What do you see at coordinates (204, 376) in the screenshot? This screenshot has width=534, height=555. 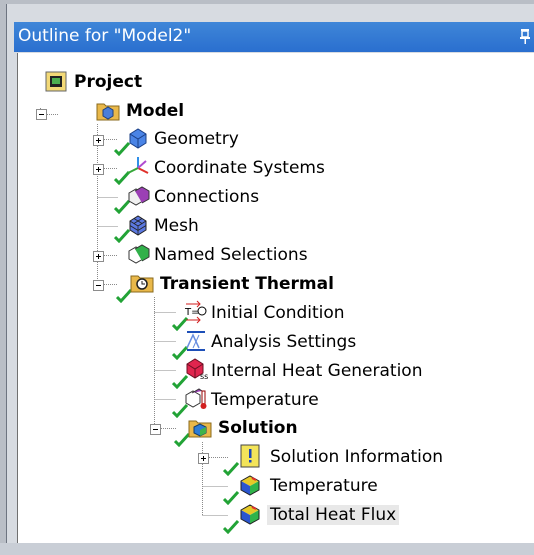 I see `svg-text: ss` at bounding box center [204, 376].